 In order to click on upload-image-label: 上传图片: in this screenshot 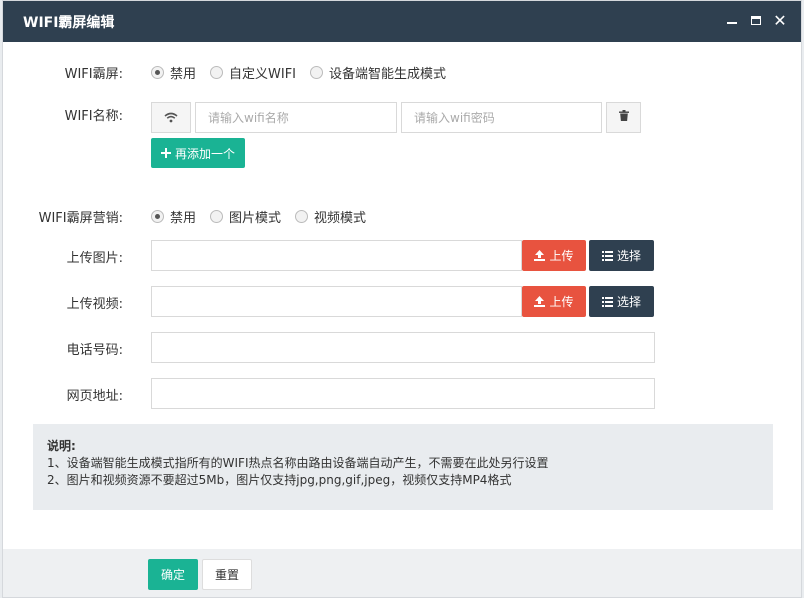, I will do `click(94, 258)`.